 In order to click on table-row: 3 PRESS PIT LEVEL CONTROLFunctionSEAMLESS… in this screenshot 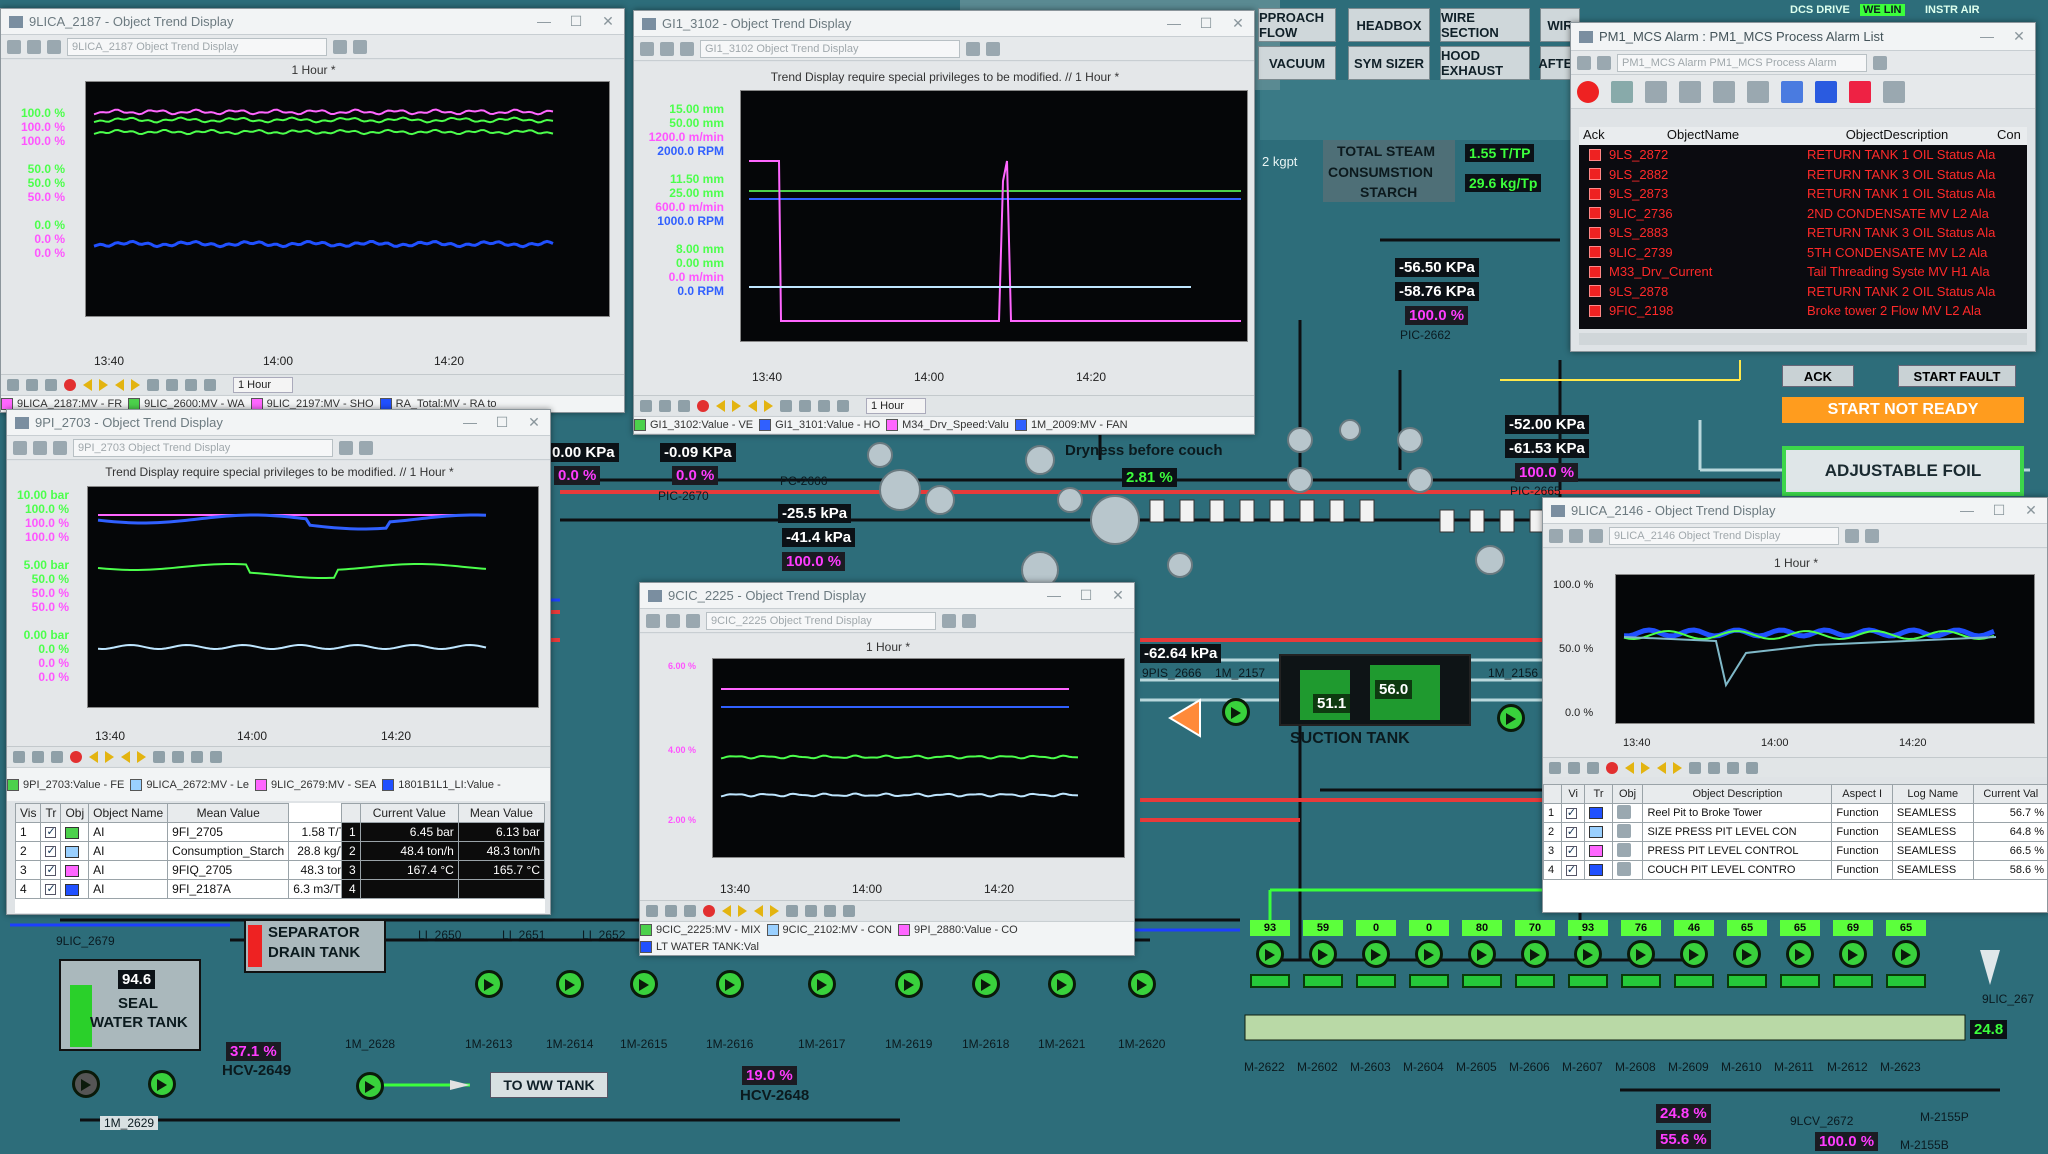, I will do `click(1795, 851)`.